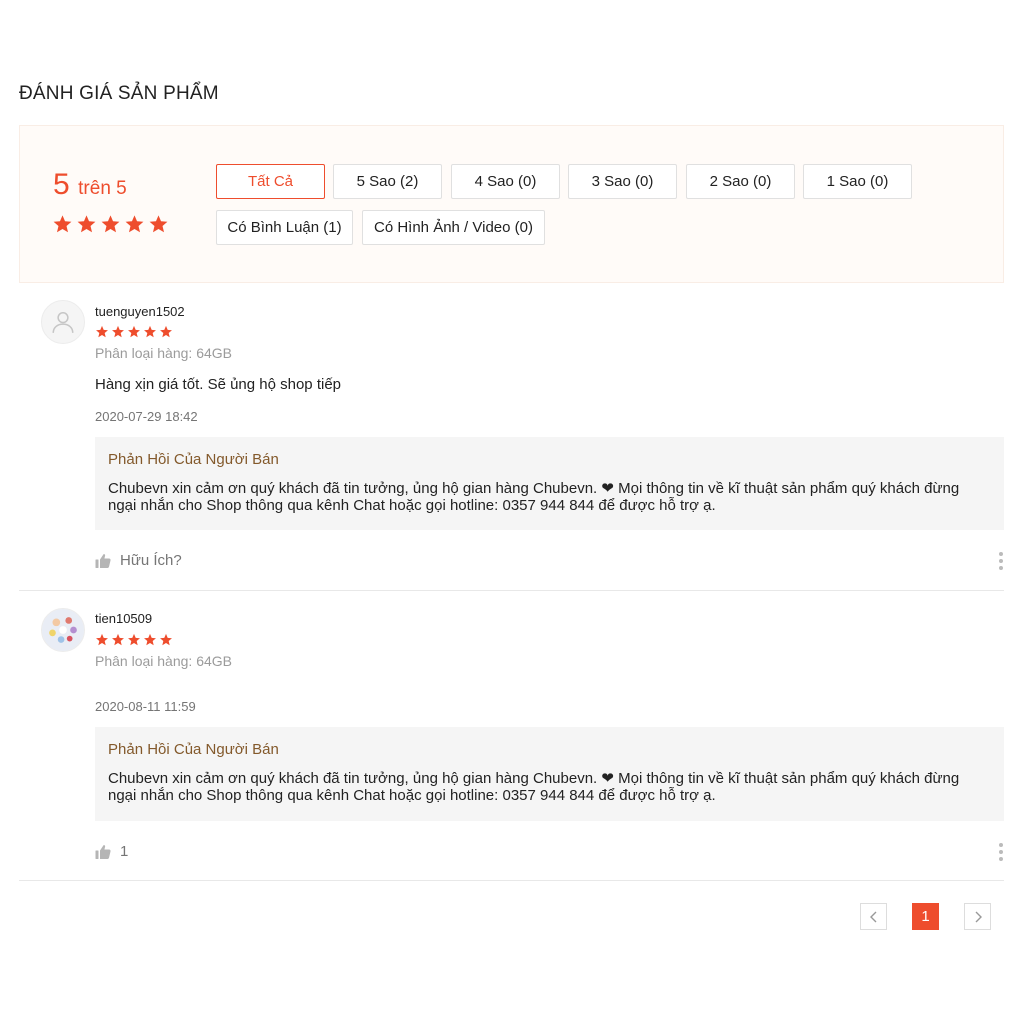 This screenshot has height=1024, width=1024. I want to click on helpful-button: Hữu Ích?, so click(138, 560).